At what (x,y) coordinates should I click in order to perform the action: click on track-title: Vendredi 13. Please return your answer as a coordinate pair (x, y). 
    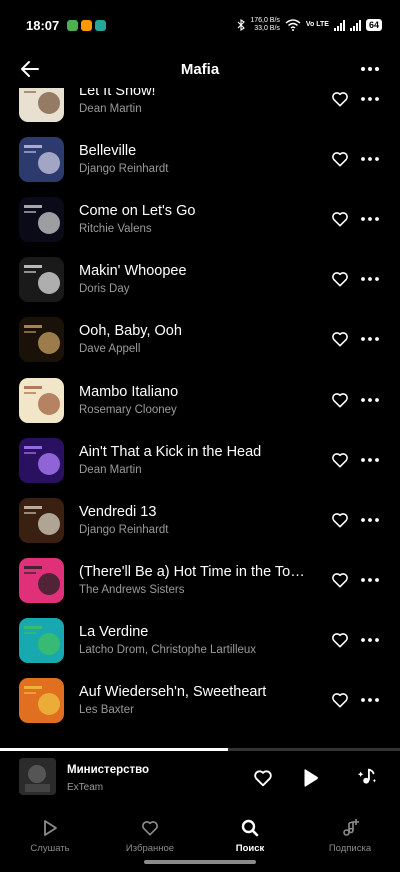
    Looking at the image, I should click on (118, 511).